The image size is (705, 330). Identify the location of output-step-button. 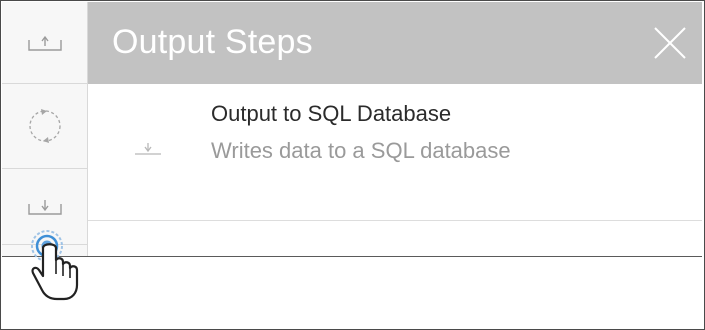
(44, 207).